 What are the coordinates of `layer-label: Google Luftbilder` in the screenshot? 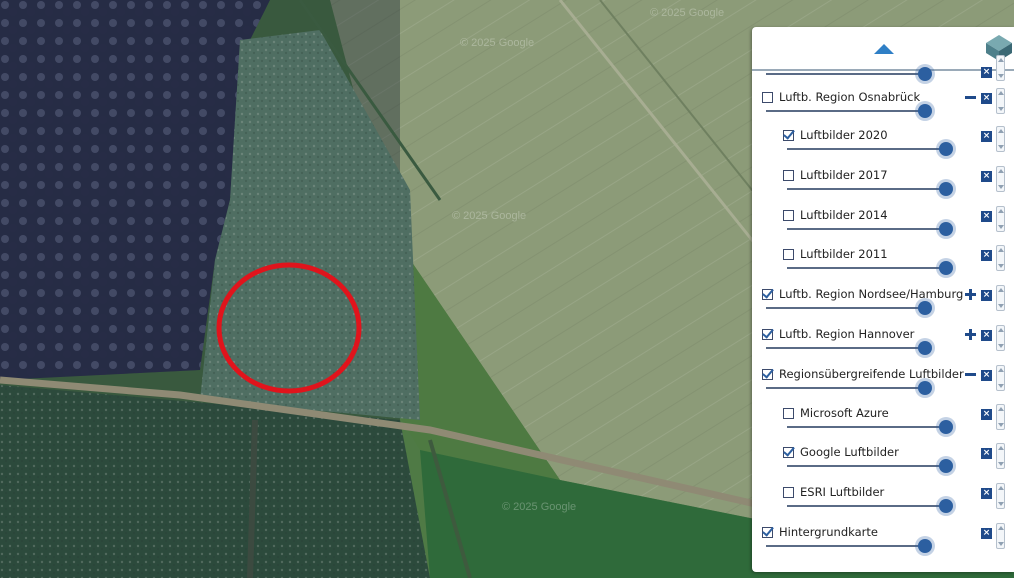 It's located at (849, 452).